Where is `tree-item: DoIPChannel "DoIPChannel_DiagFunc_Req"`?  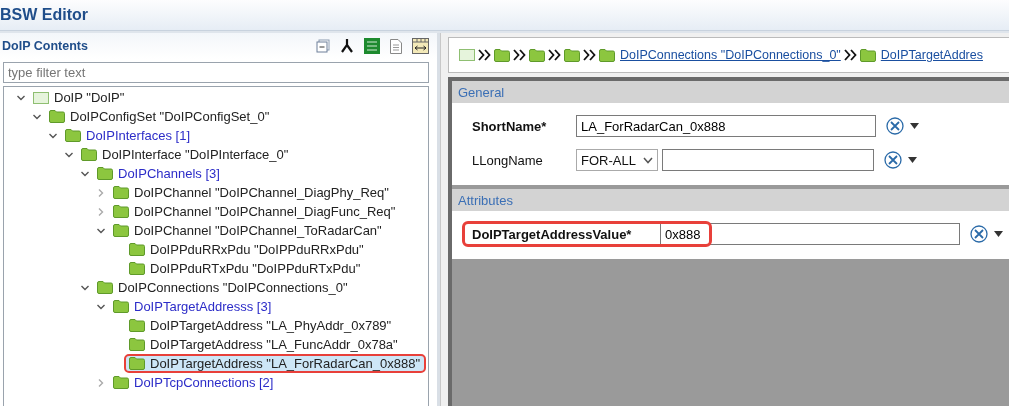 tree-item: DoIPChannel "DoIPChannel_DiagFunc_Req" is located at coordinates (265, 211).